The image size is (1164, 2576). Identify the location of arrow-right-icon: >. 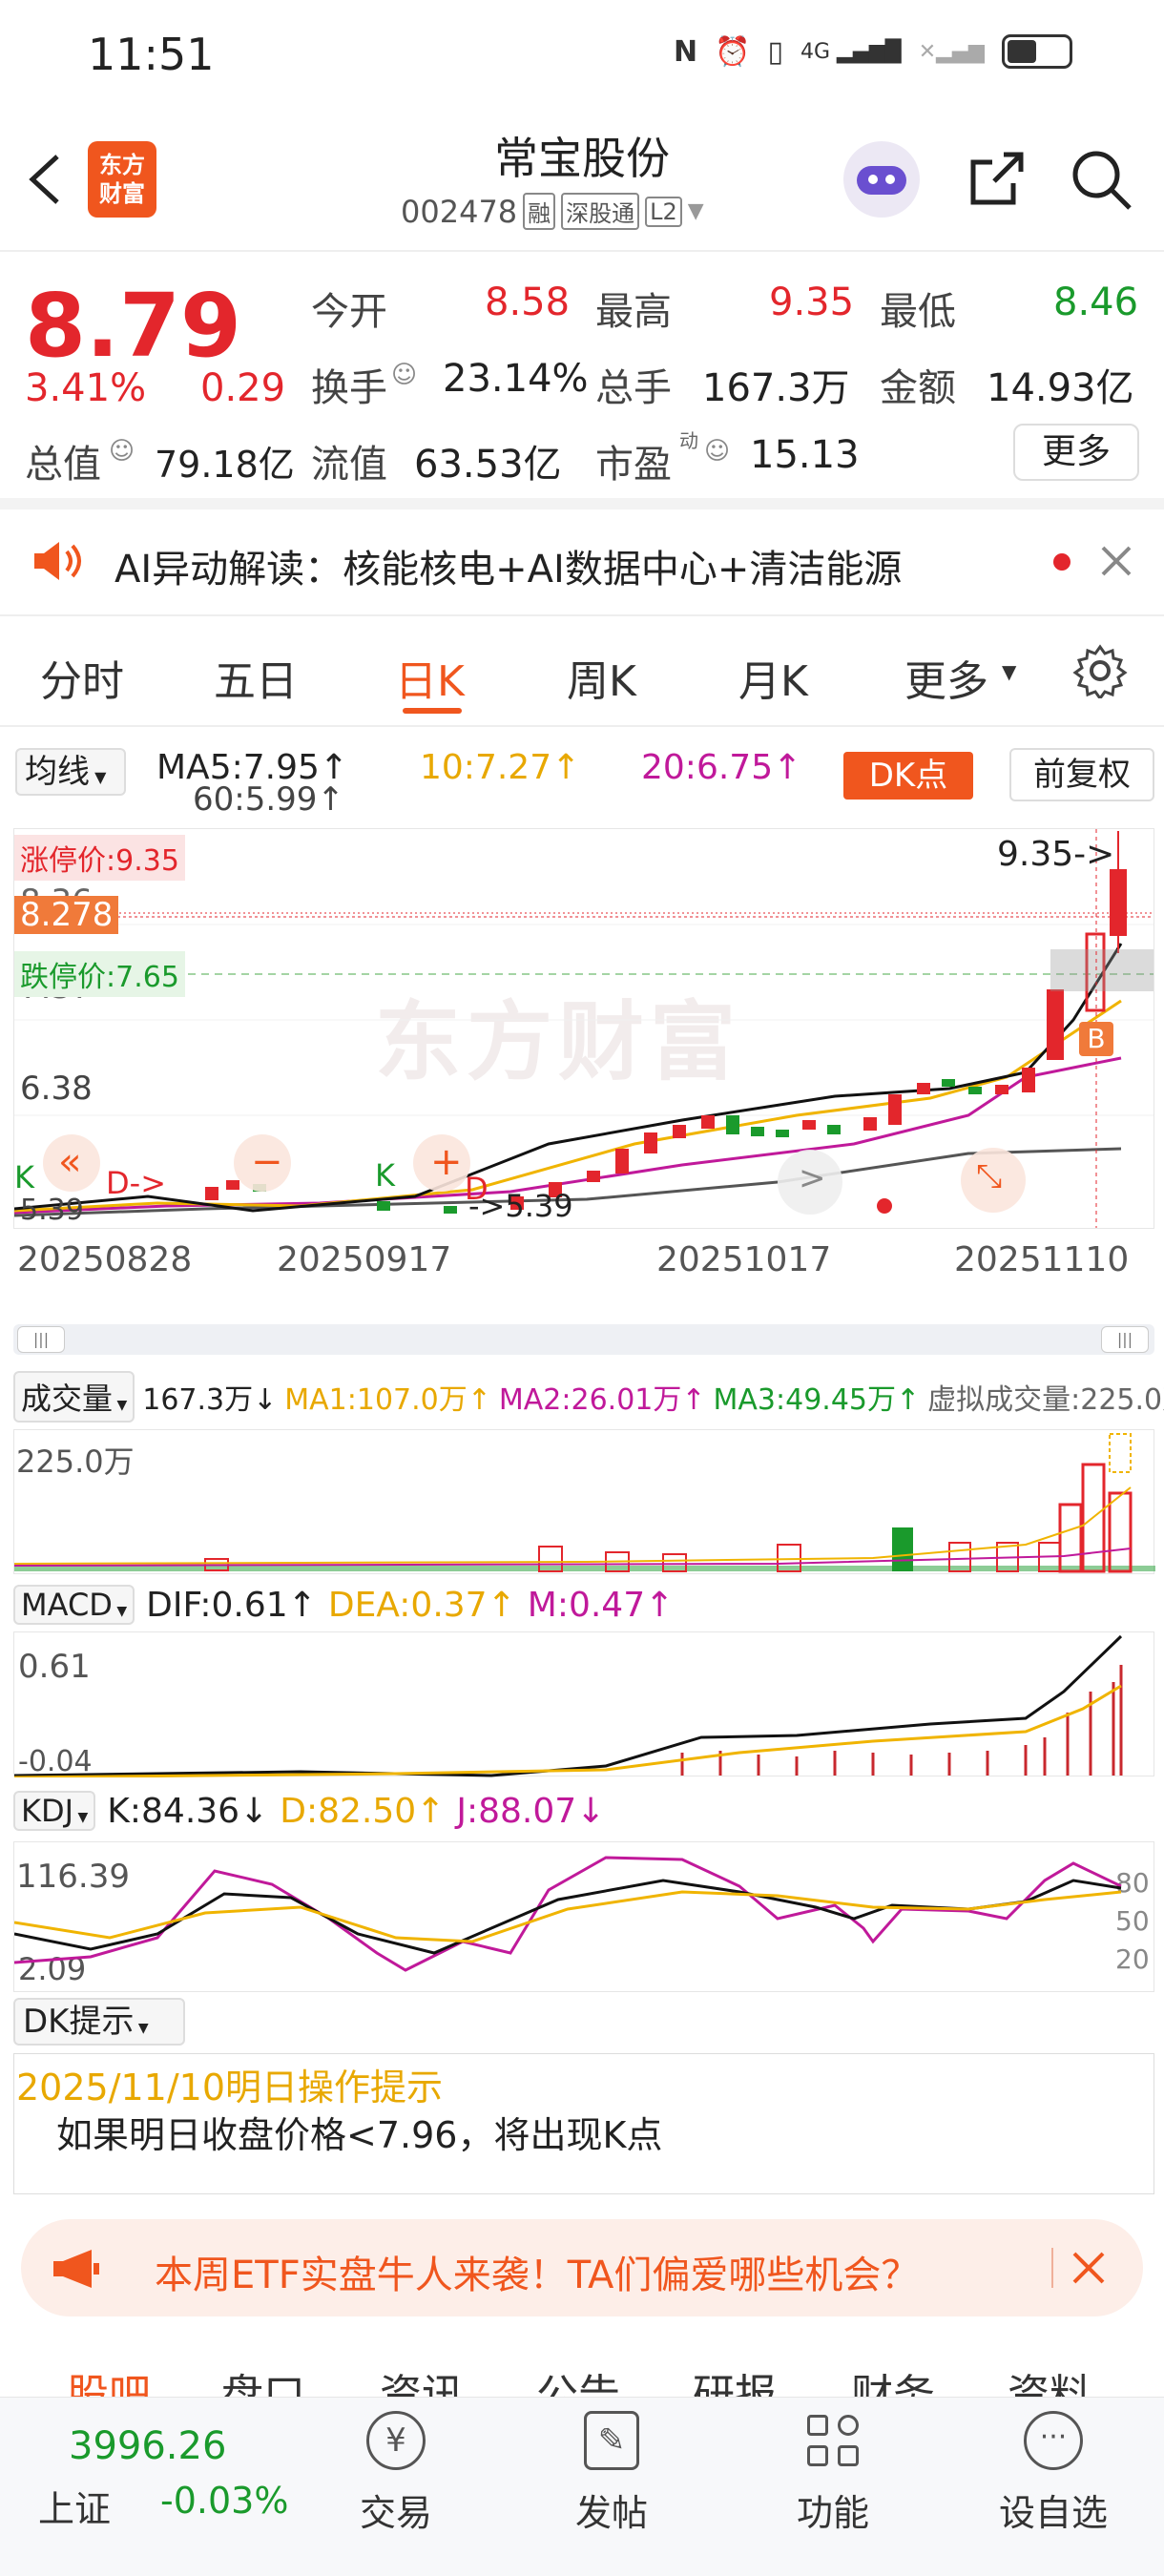
(812, 1178).